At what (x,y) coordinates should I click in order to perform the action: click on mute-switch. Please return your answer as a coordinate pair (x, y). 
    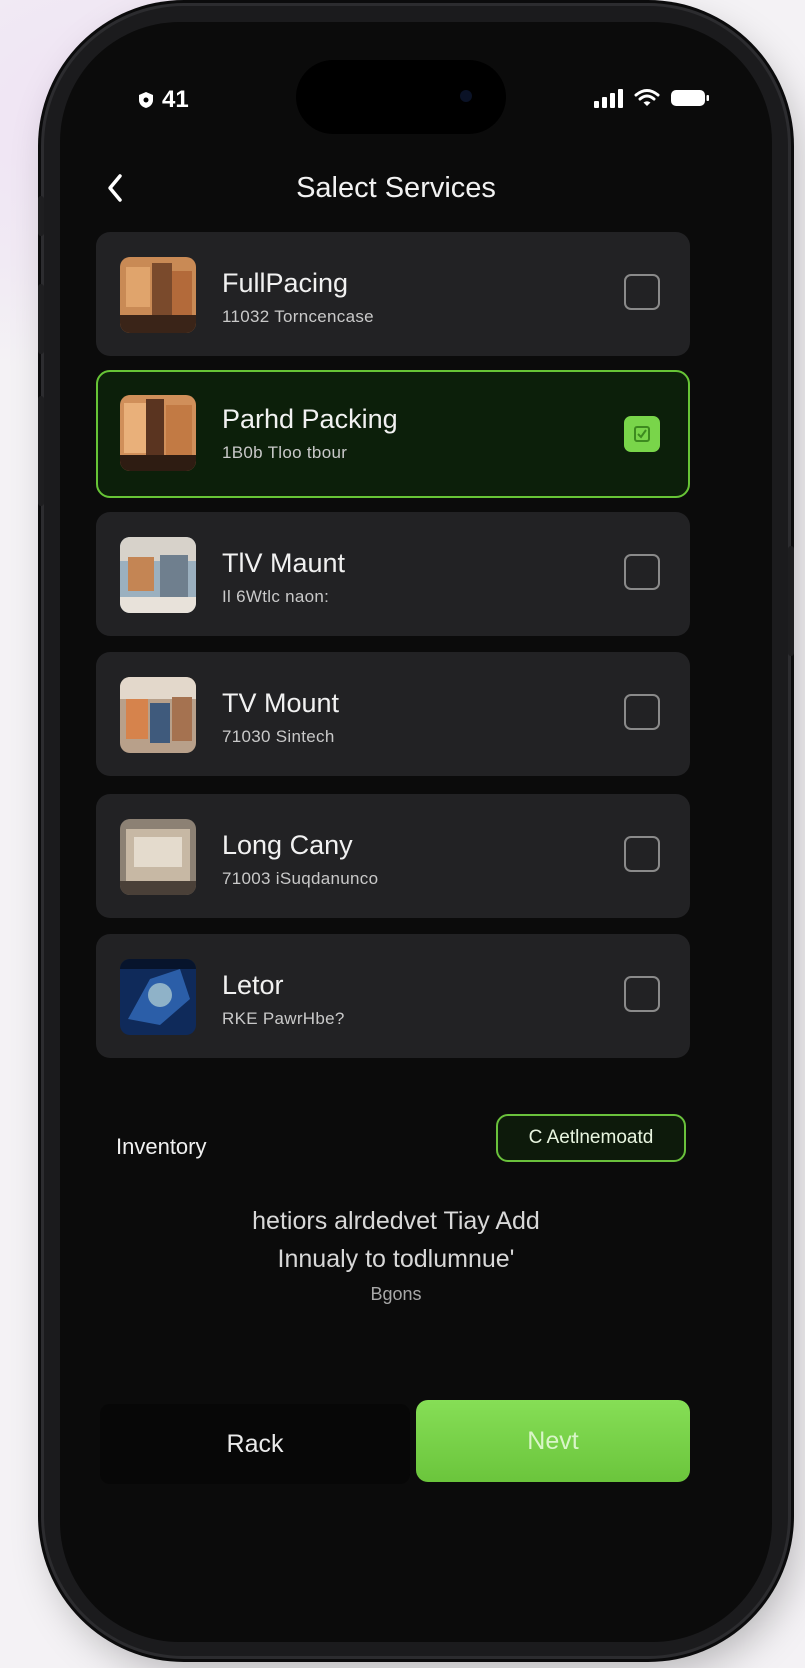
    Looking at the image, I should click on (41, 216).